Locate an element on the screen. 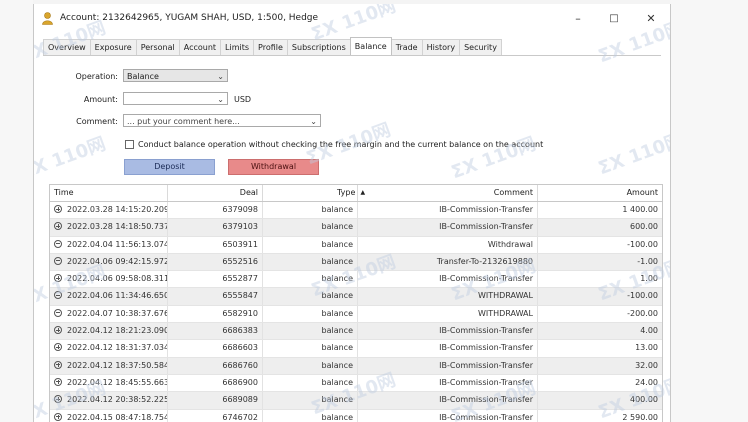 Image resolution: width=748 pixels, height=422 pixels. cell-deal: 6686603 is located at coordinates (215, 348).